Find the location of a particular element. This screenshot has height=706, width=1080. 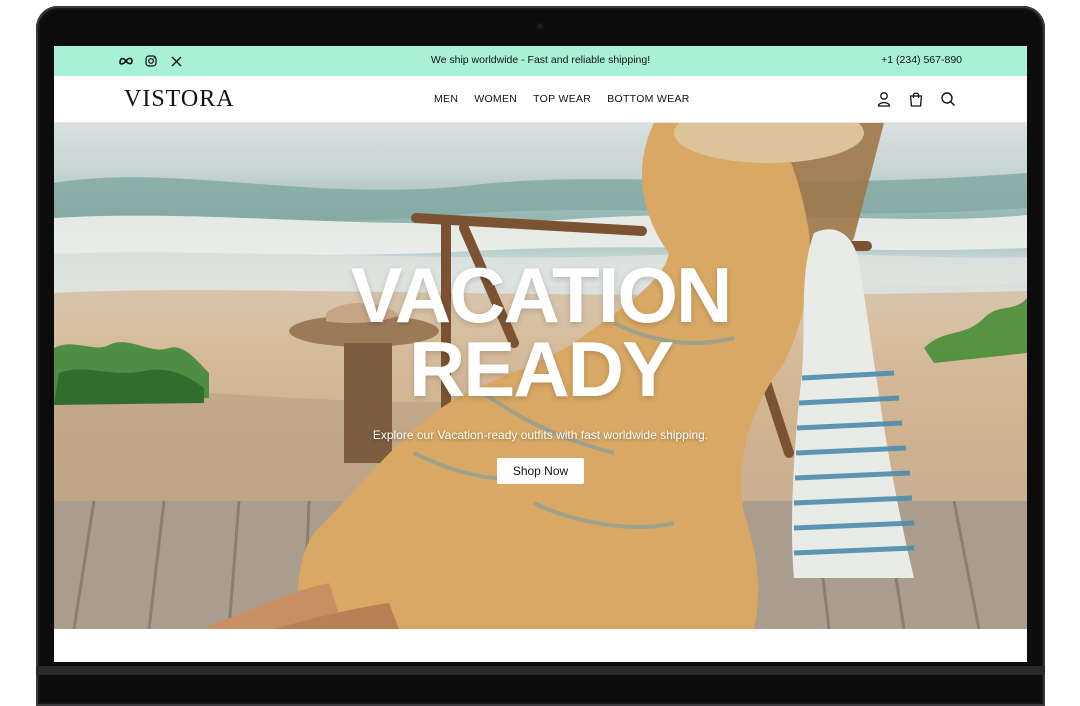

laptop-base is located at coordinates (540, 670).